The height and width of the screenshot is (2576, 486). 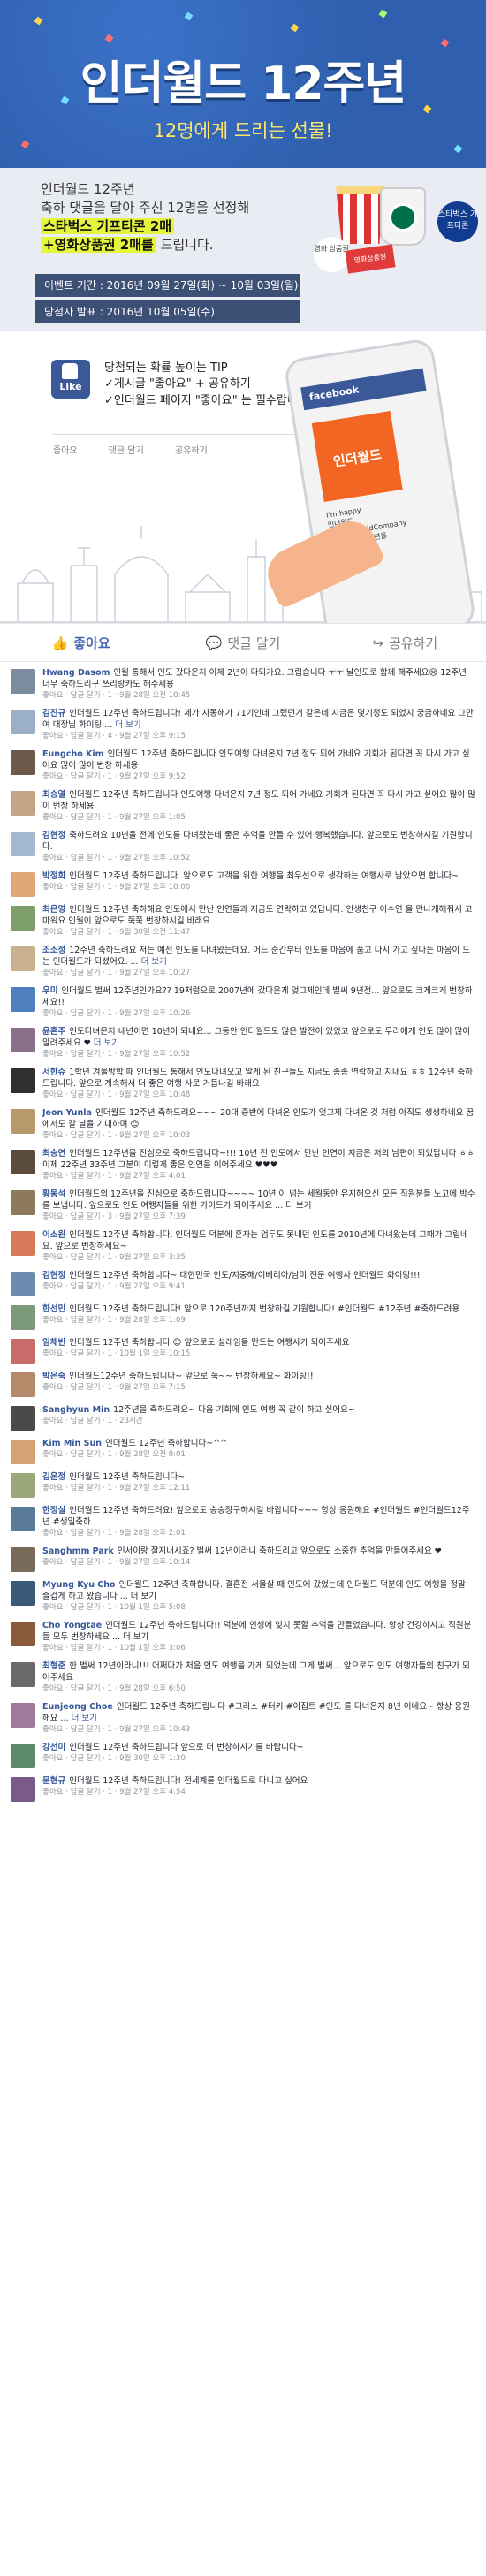 What do you see at coordinates (81, 643) in the screenshot?
I see `like-button: 👍 좋아요` at bounding box center [81, 643].